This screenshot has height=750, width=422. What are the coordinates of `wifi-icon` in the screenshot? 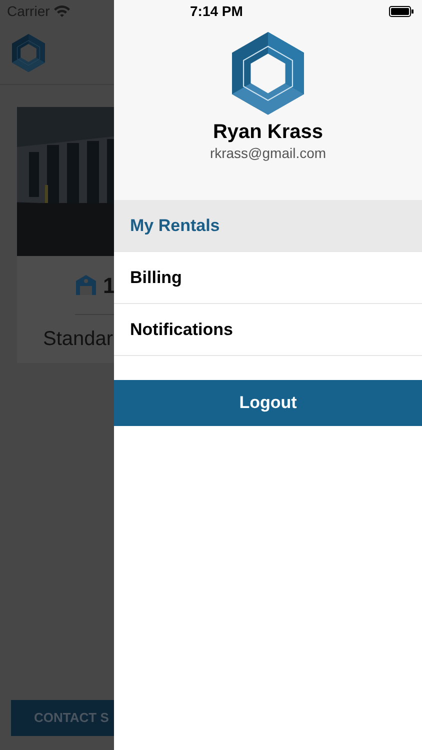 It's located at (62, 11).